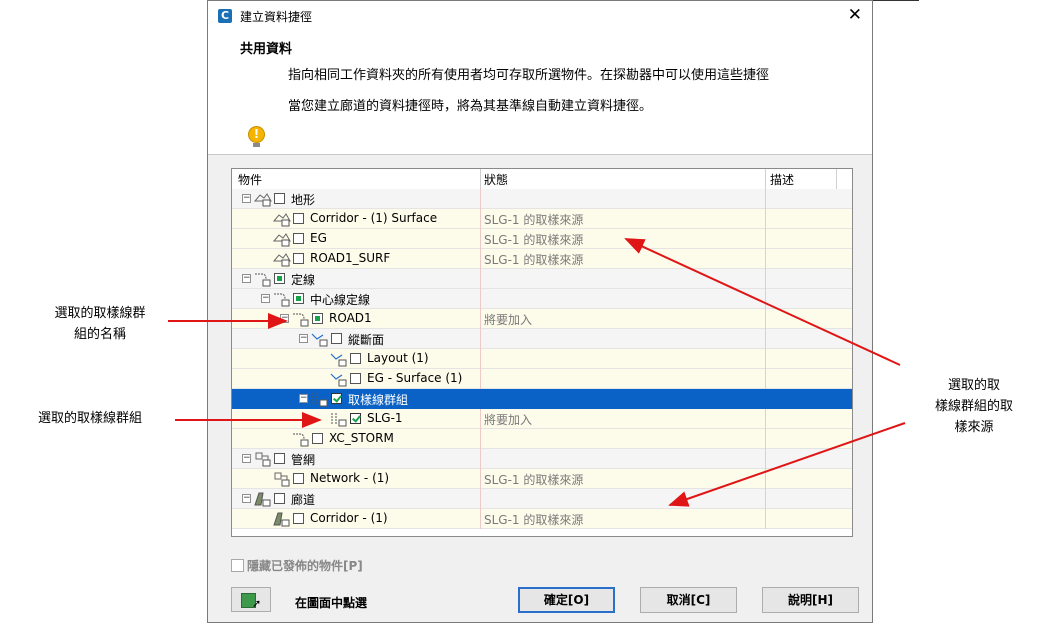 The height and width of the screenshot is (626, 1060). Describe the element at coordinates (257, 139) in the screenshot. I see `lightbulb-warning-icon: !` at that location.